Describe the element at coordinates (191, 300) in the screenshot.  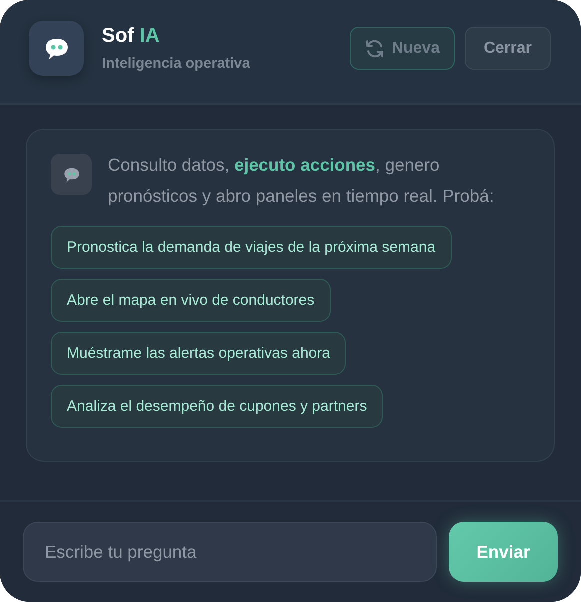
I see `suggestion-chip: Abre el mapa en vivo de conductores` at that location.